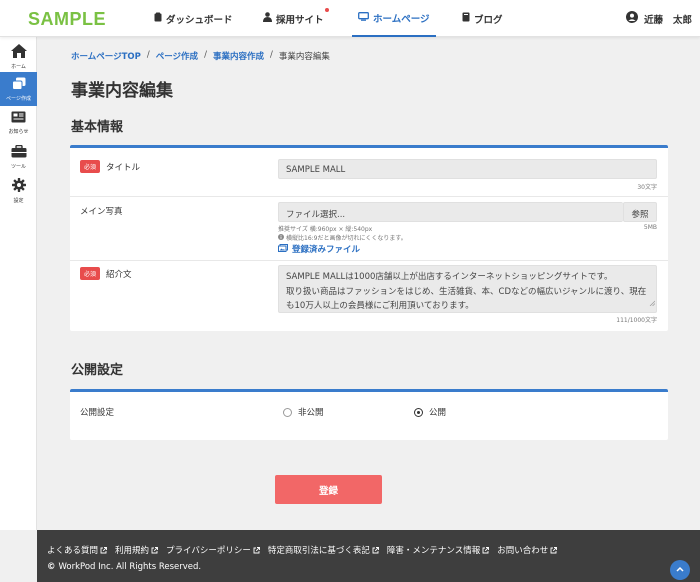 The image size is (700, 582). I want to click on radio-public: 公開, so click(430, 412).